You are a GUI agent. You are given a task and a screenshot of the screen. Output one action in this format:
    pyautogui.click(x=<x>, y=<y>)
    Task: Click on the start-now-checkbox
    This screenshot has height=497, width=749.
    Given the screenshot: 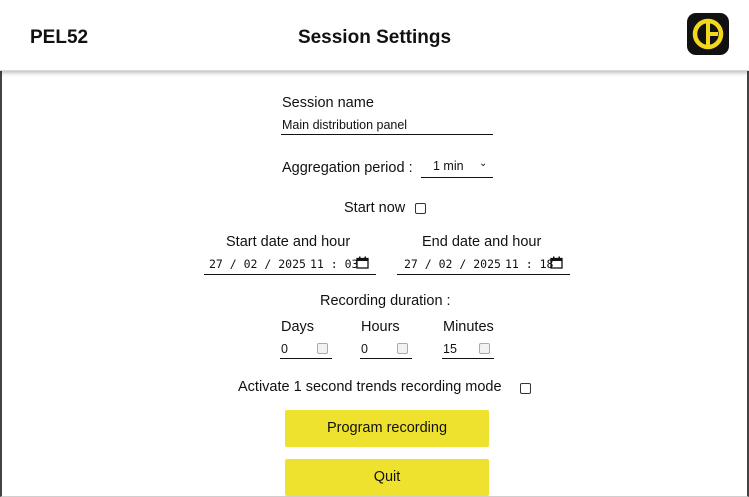 What is the action you would take?
    pyautogui.click(x=420, y=208)
    